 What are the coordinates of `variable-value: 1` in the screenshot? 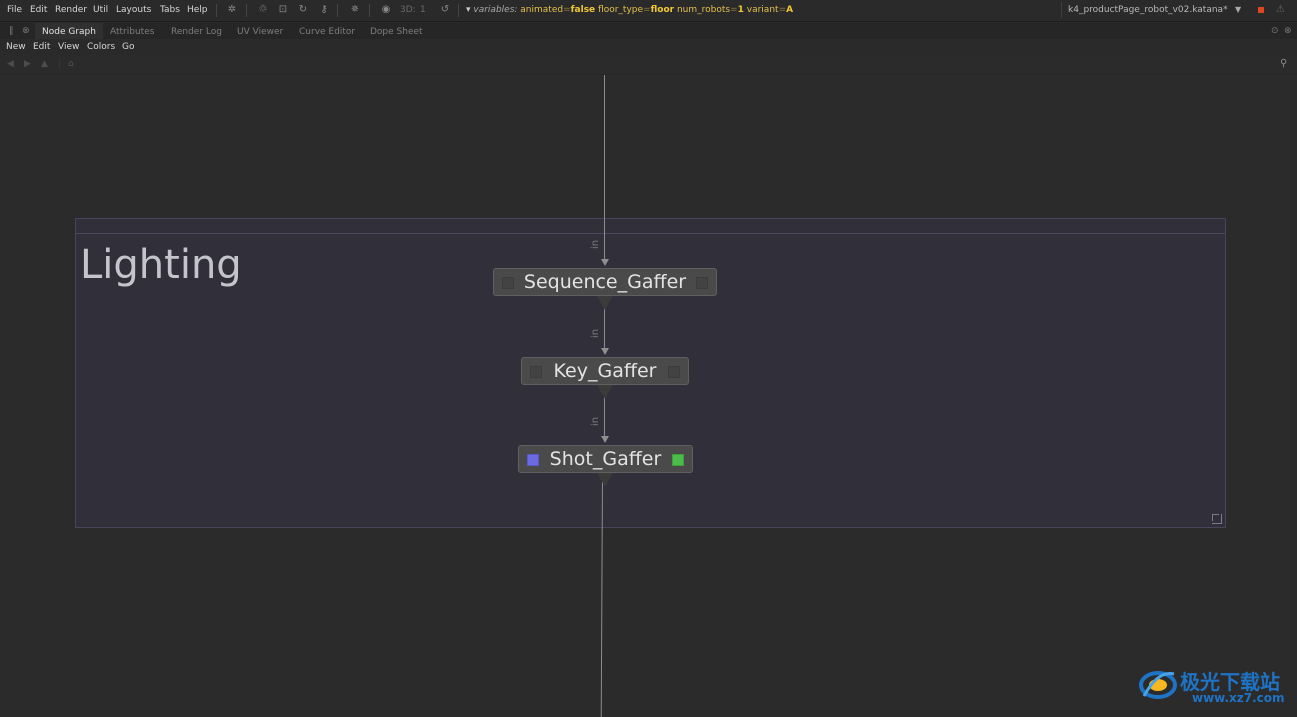 It's located at (741, 10).